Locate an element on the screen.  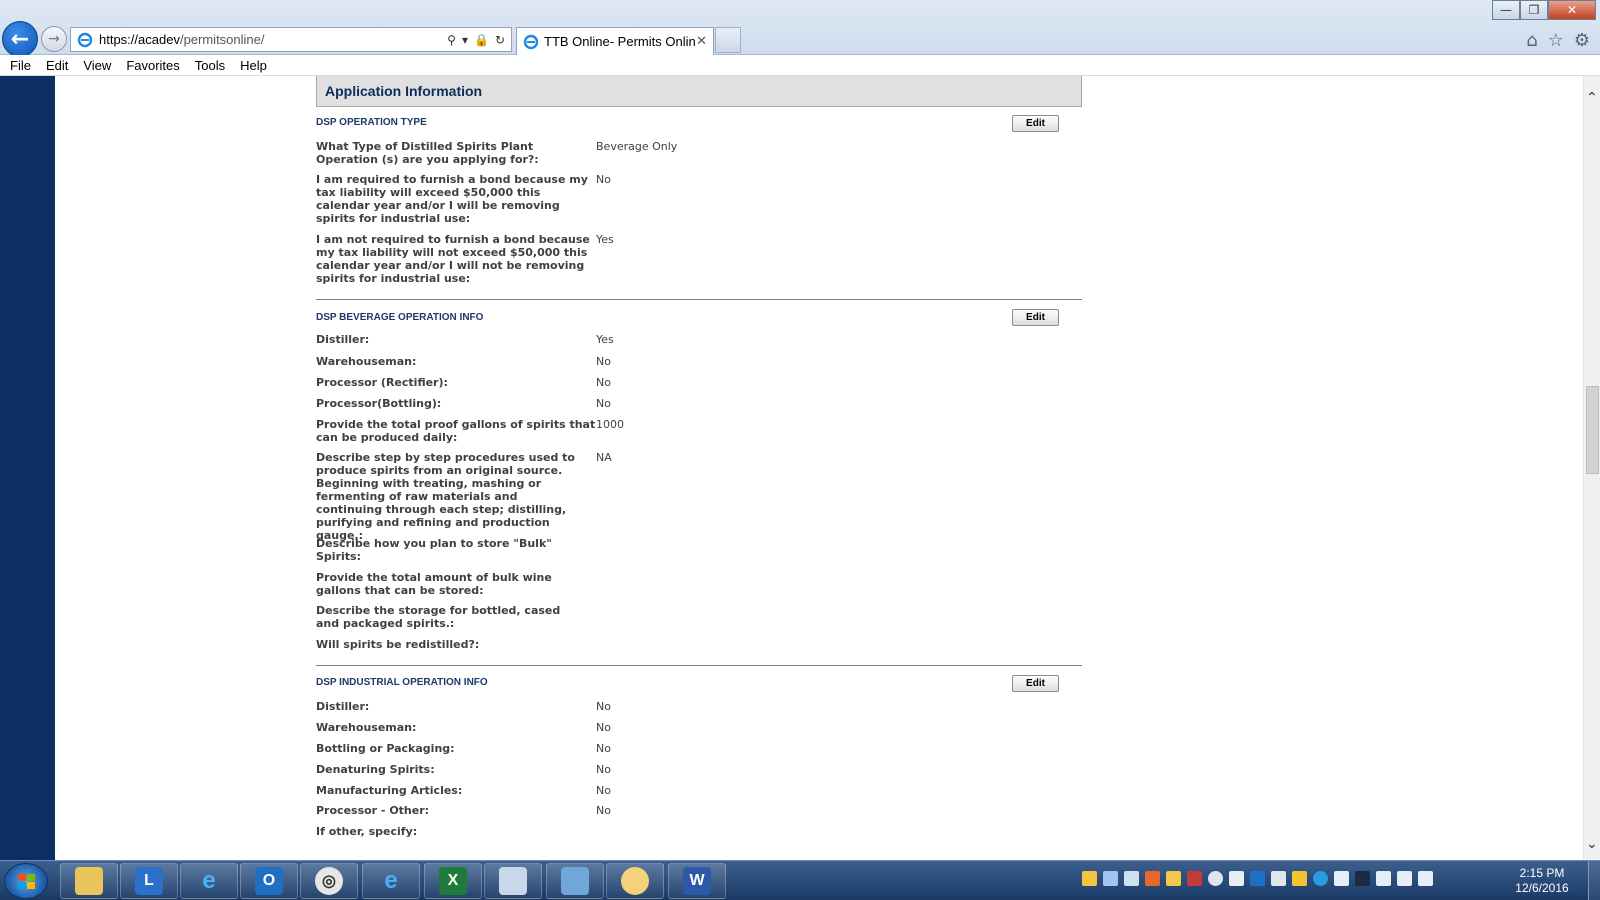
question-label: Distiller: is located at coordinates (343, 339).